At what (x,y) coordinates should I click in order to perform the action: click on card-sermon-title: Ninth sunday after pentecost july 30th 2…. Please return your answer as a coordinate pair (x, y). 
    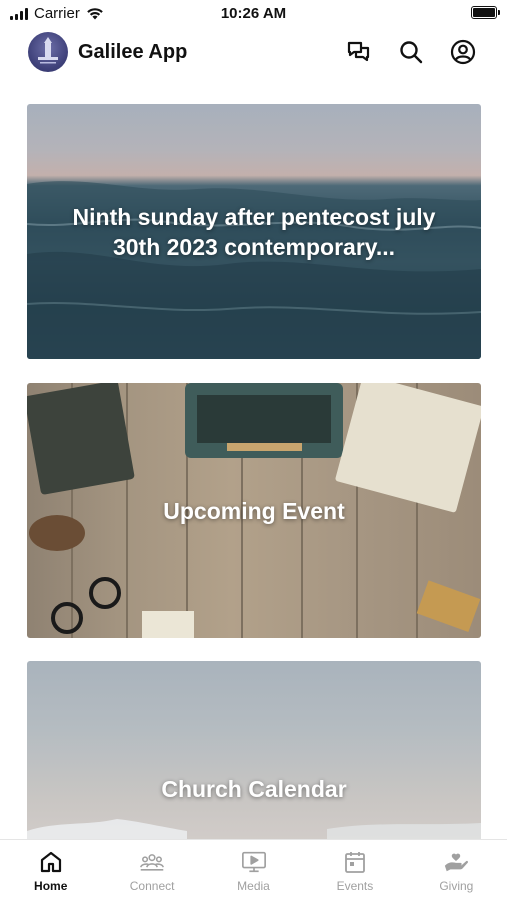
    Looking at the image, I should click on (254, 231).